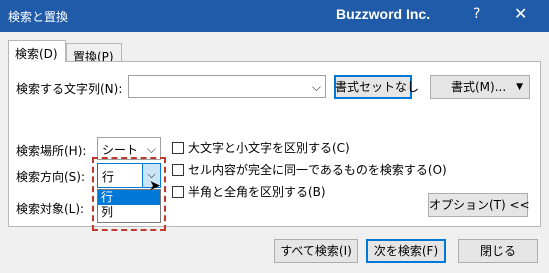 Image resolution: width=549 pixels, height=273 pixels. What do you see at coordinates (37, 51) in the screenshot?
I see `tab-find: 検索(D)` at bounding box center [37, 51].